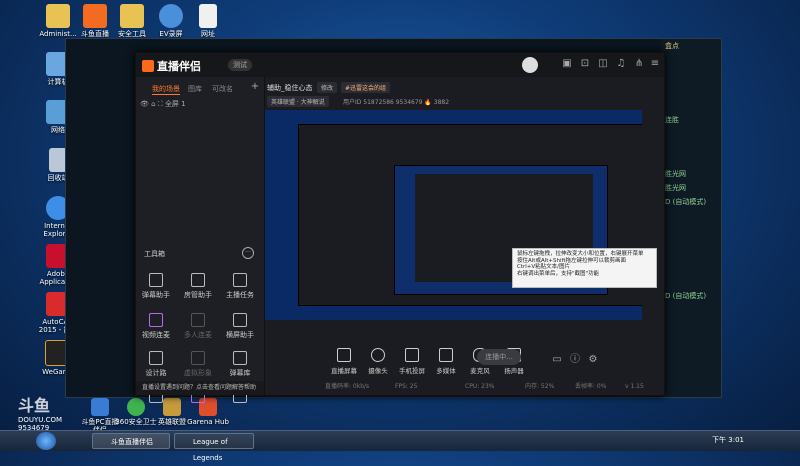  I want to click on tooltip-line: 右键调出菜单后，支持"截图"功能, so click(558, 273).